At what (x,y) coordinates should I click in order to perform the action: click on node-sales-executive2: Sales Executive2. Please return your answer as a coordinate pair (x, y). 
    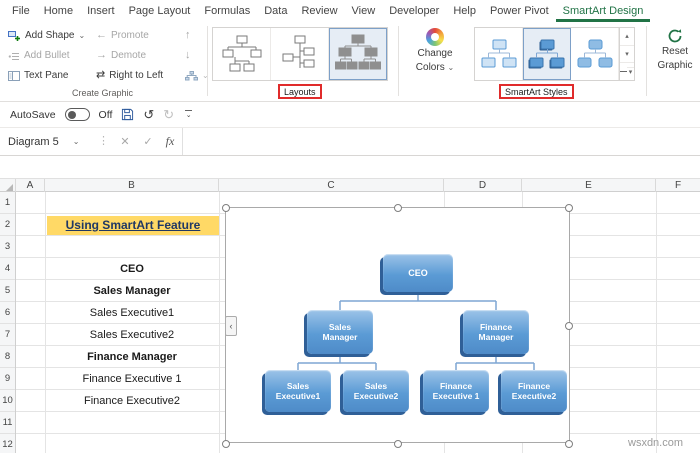
    Looking at the image, I should click on (376, 391).